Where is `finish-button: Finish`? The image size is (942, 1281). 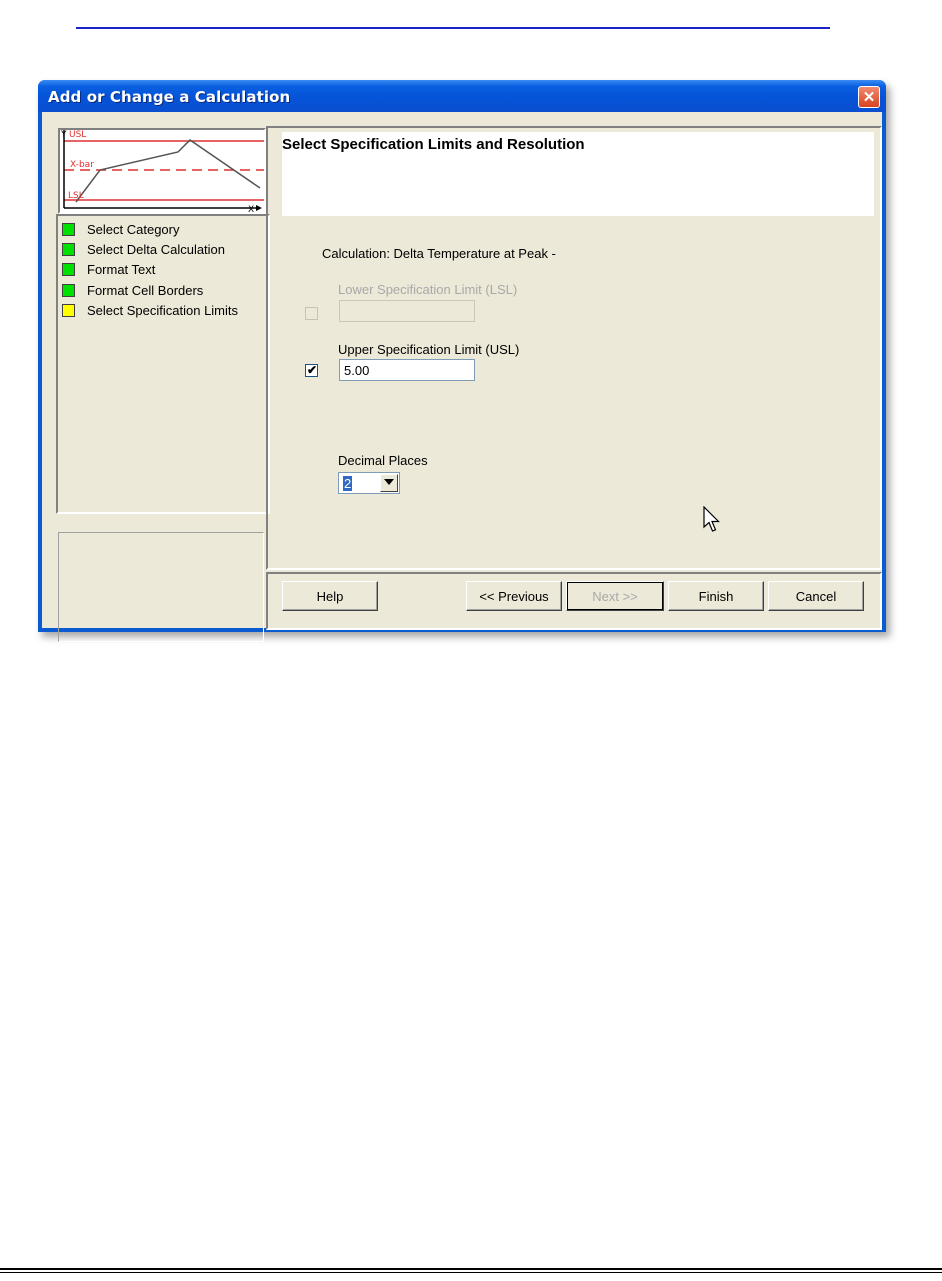
finish-button: Finish is located at coordinates (716, 596).